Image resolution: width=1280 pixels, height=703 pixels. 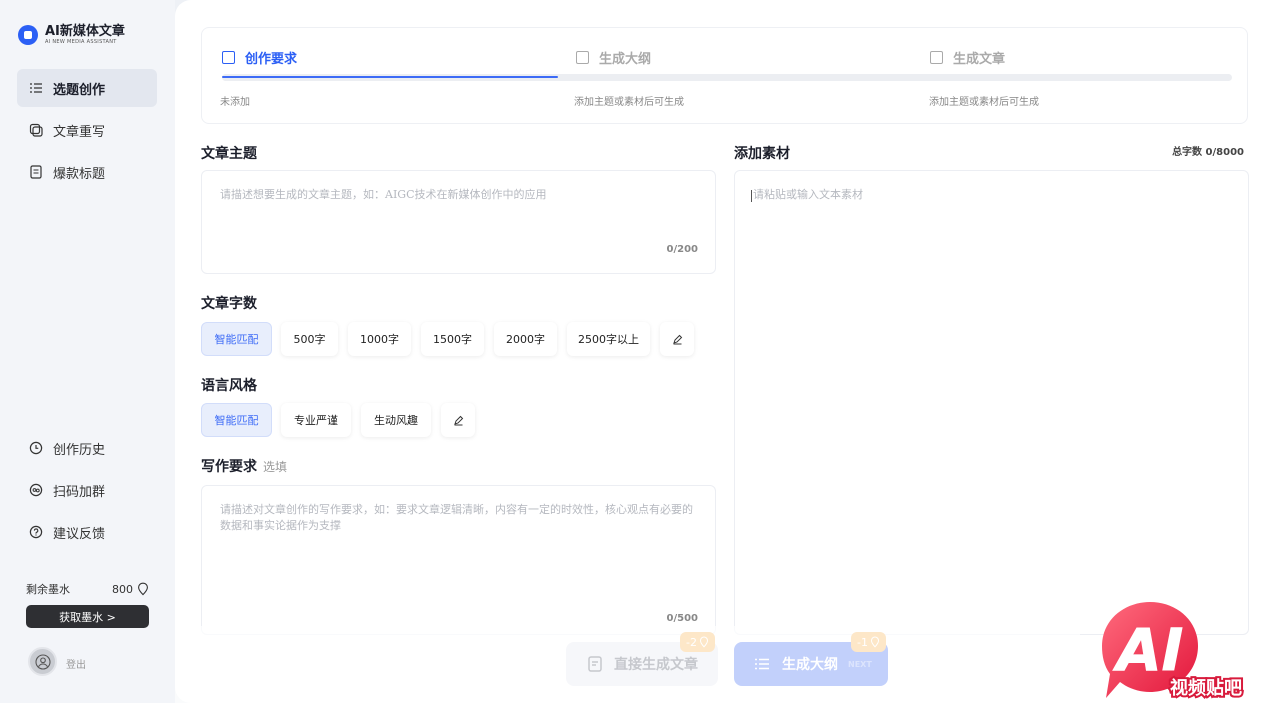 I want to click on next-hint: NEXT, so click(x=860, y=664).